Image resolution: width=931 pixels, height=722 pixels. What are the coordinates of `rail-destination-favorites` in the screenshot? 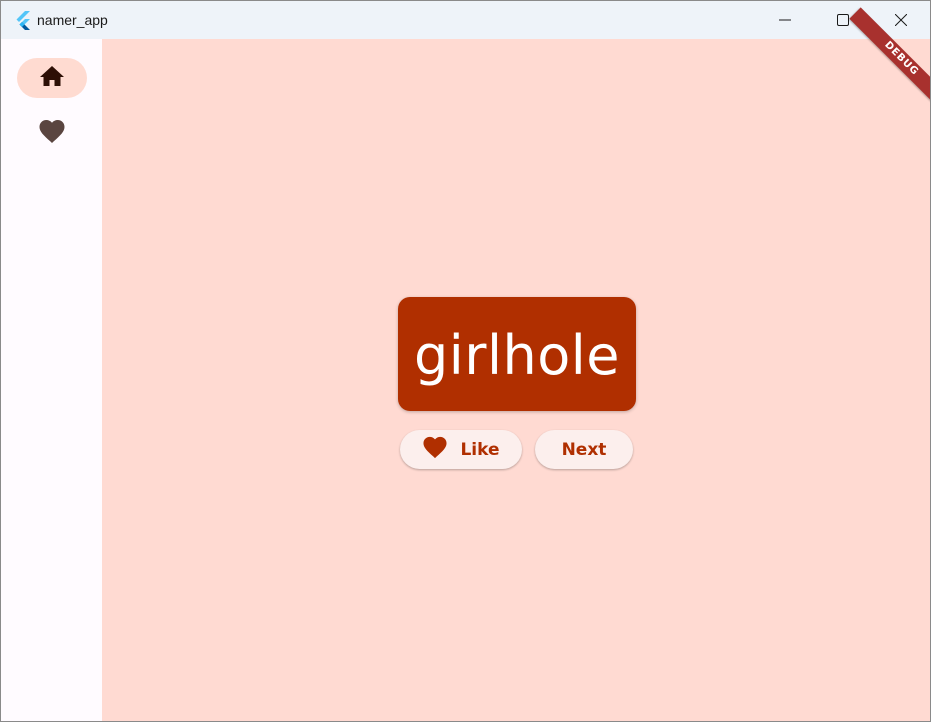 It's located at (52, 133).